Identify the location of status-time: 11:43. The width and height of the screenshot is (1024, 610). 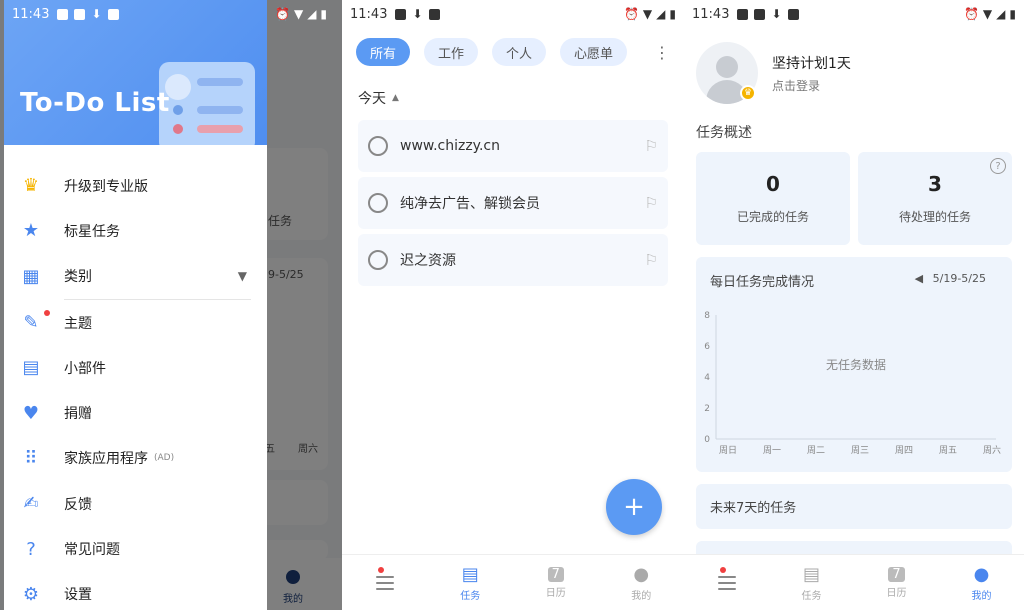
(711, 14).